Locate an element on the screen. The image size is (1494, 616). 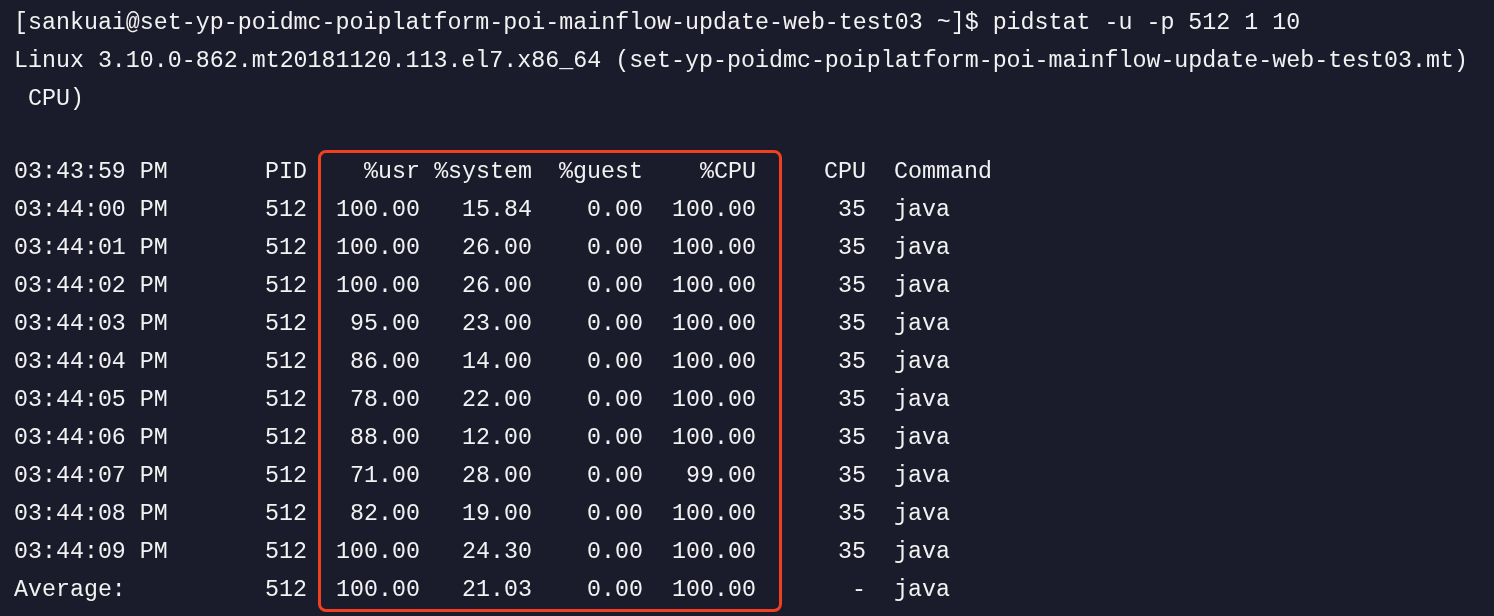
table-cell-text: 03:44:04 PM is located at coordinates (91, 362).